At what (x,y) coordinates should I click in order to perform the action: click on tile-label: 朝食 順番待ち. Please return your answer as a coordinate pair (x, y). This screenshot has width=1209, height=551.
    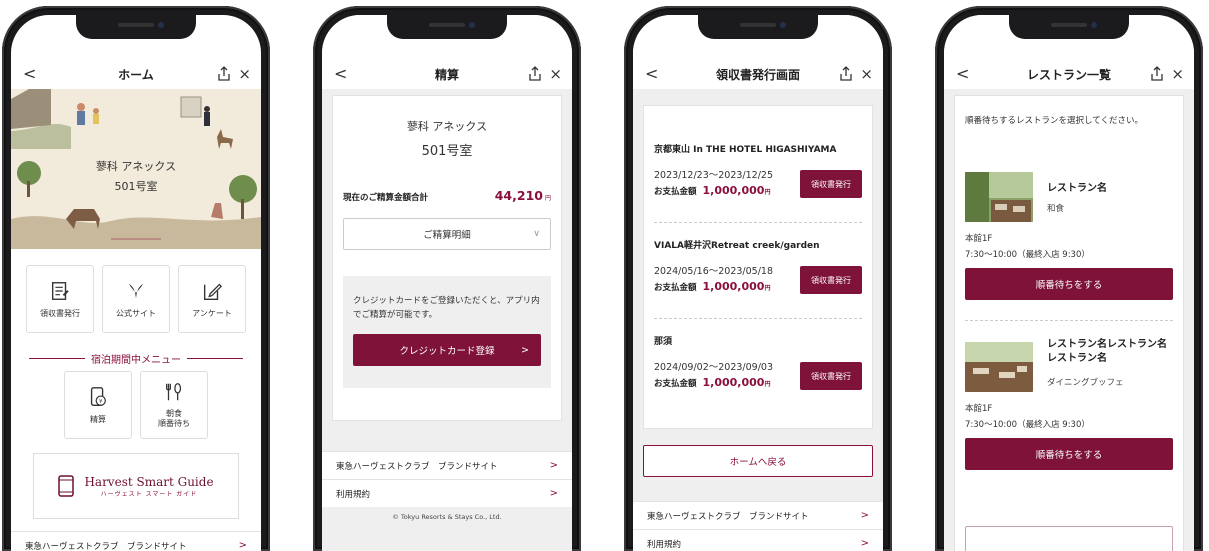
    Looking at the image, I should click on (174, 419).